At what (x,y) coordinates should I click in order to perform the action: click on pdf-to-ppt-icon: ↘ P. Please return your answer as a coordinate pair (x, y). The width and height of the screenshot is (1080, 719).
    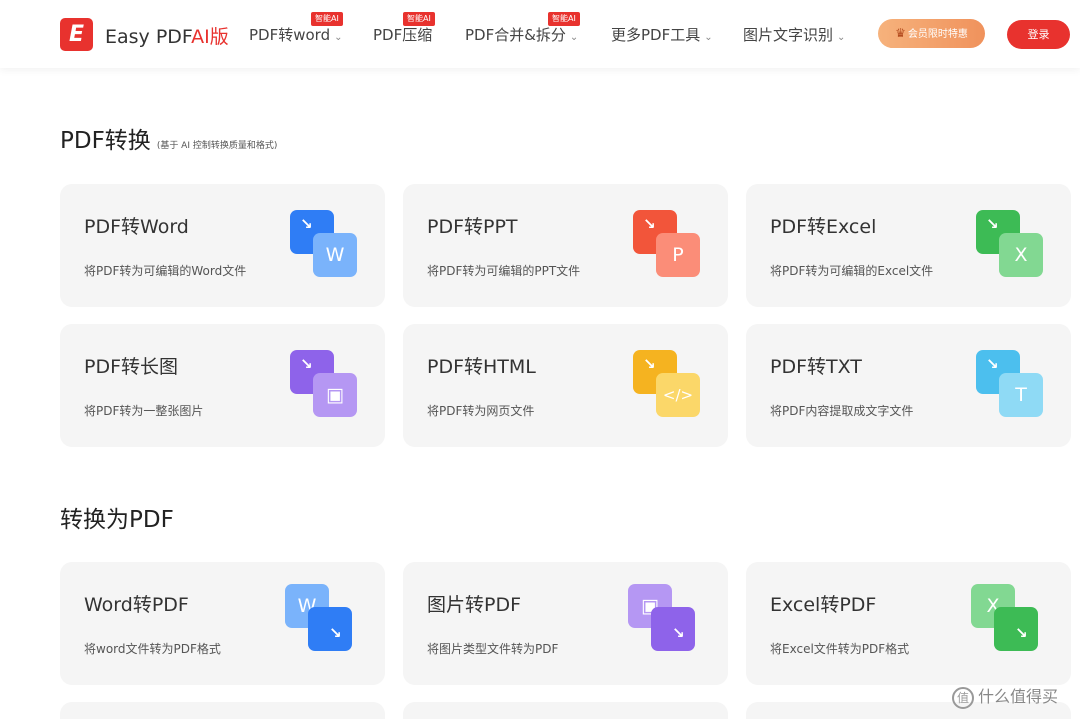
    Looking at the image, I should click on (667, 244).